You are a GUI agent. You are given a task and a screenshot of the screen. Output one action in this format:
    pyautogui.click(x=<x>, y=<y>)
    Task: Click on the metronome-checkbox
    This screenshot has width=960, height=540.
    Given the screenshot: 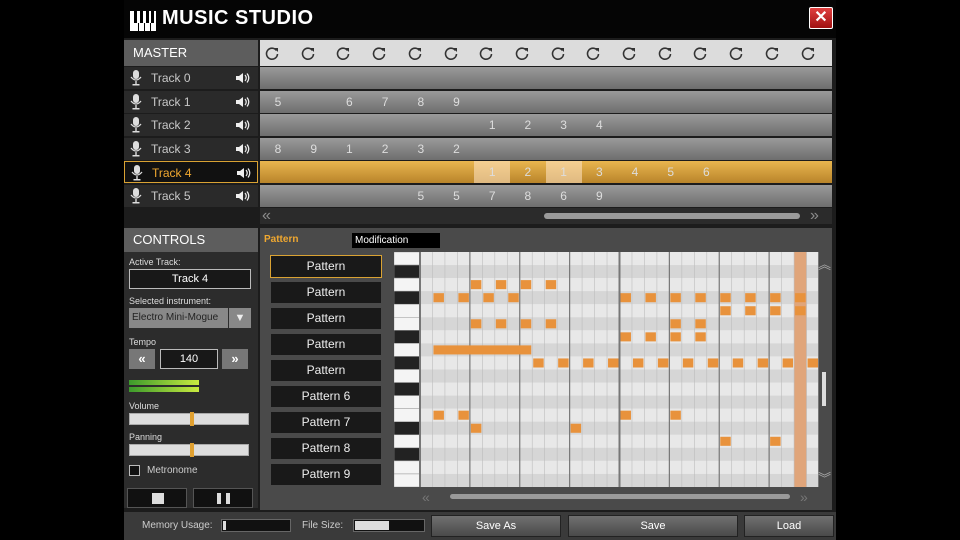 What is the action you would take?
    pyautogui.click(x=134, y=470)
    